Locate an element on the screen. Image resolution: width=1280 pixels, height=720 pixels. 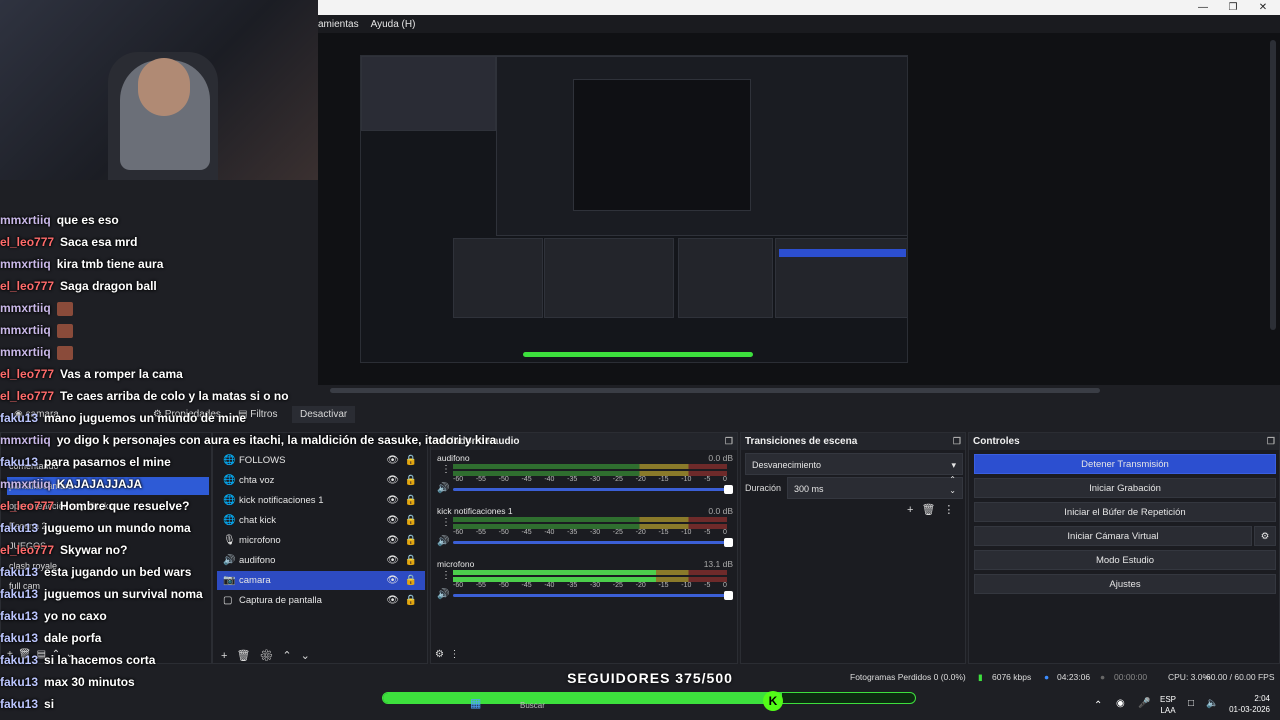
taskbar-search: Buscar is located at coordinates (532, 705).